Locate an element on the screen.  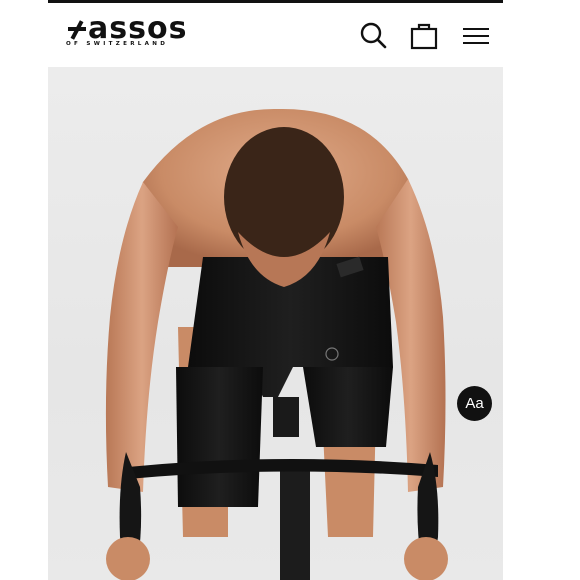
brand-logo: assos OF SWITZERLAND is located at coordinates (152, 31).